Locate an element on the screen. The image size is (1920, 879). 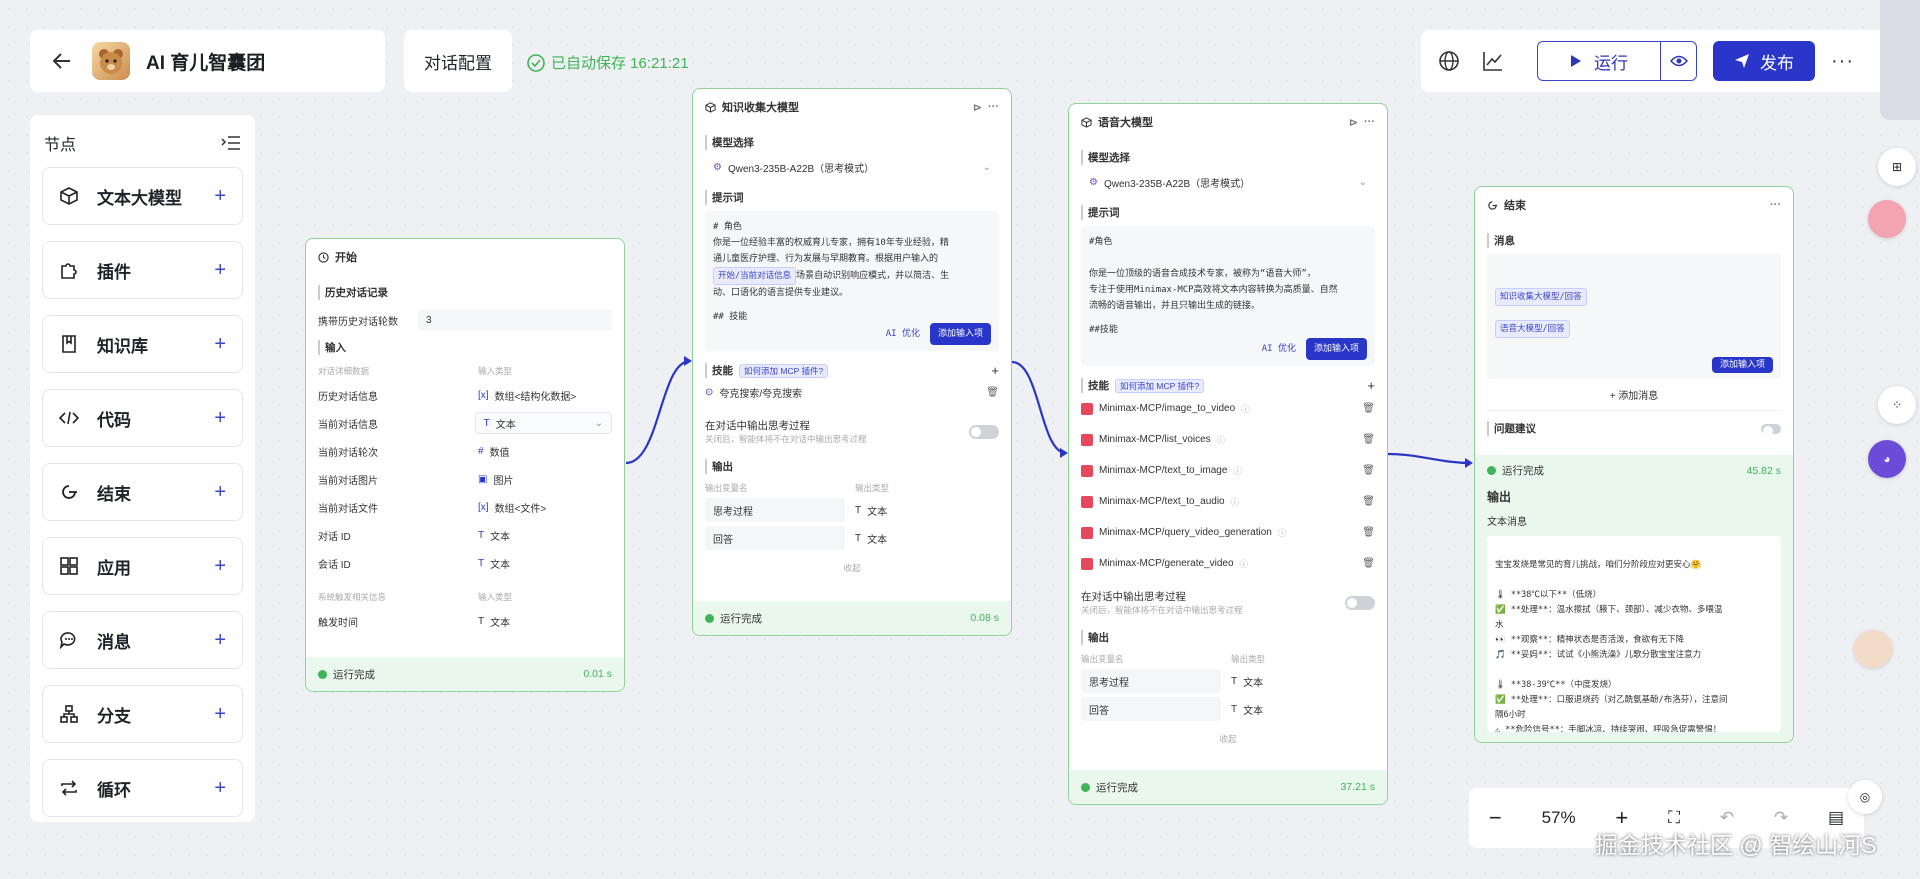
out-col-type: 输出类型 is located at coordinates (872, 488).